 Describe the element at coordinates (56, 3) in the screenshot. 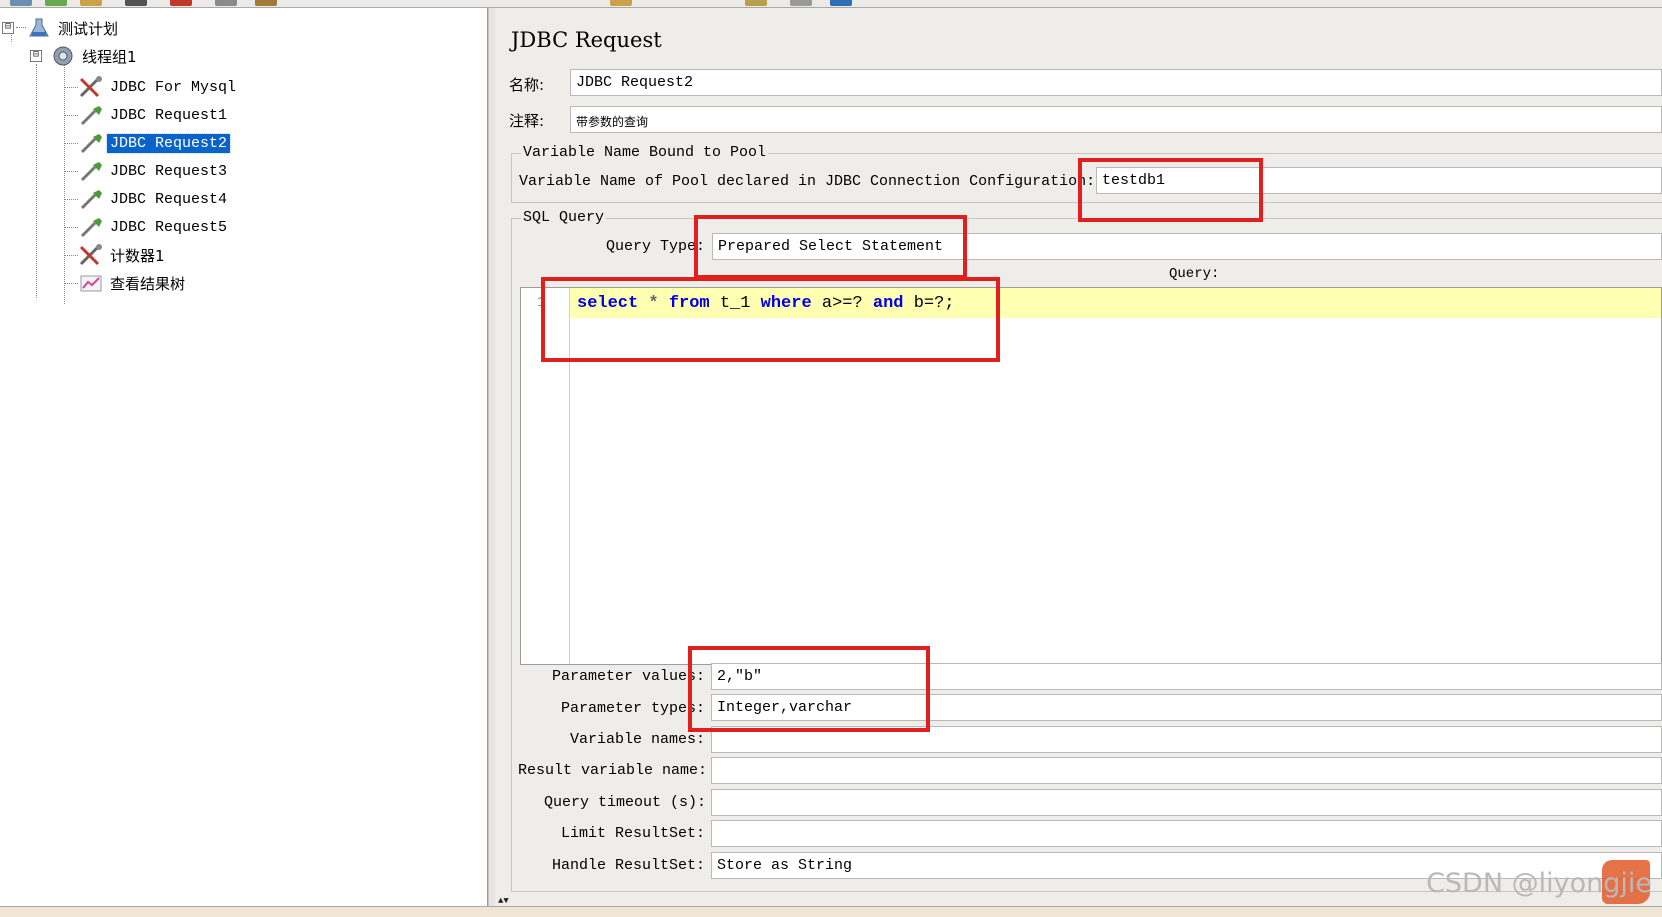

I see `open-icon` at that location.